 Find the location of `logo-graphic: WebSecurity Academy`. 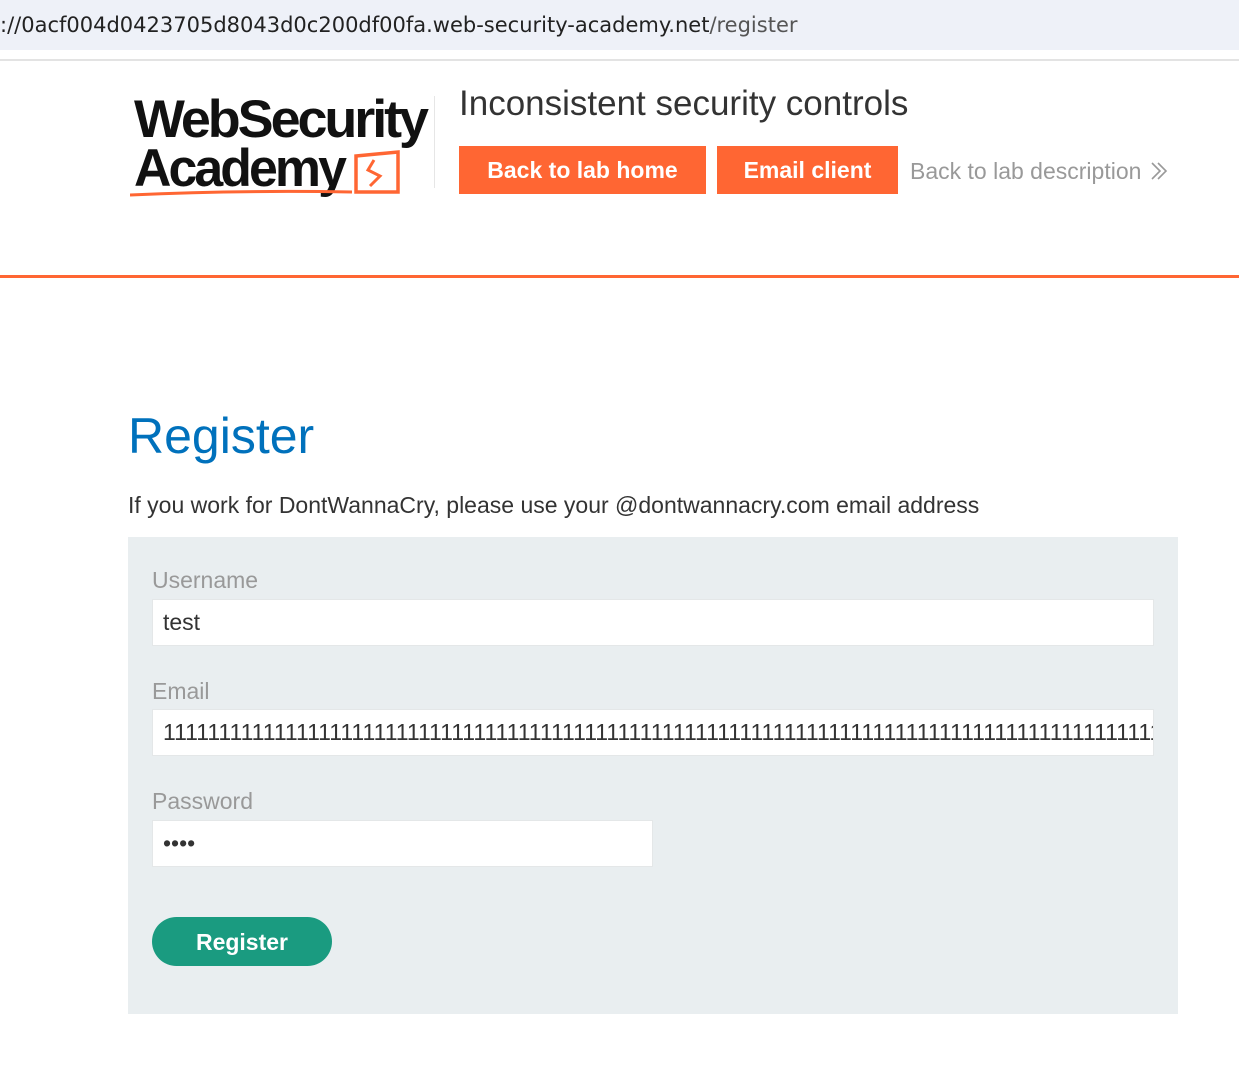

logo-graphic: WebSecurity Academy is located at coordinates (281, 144).